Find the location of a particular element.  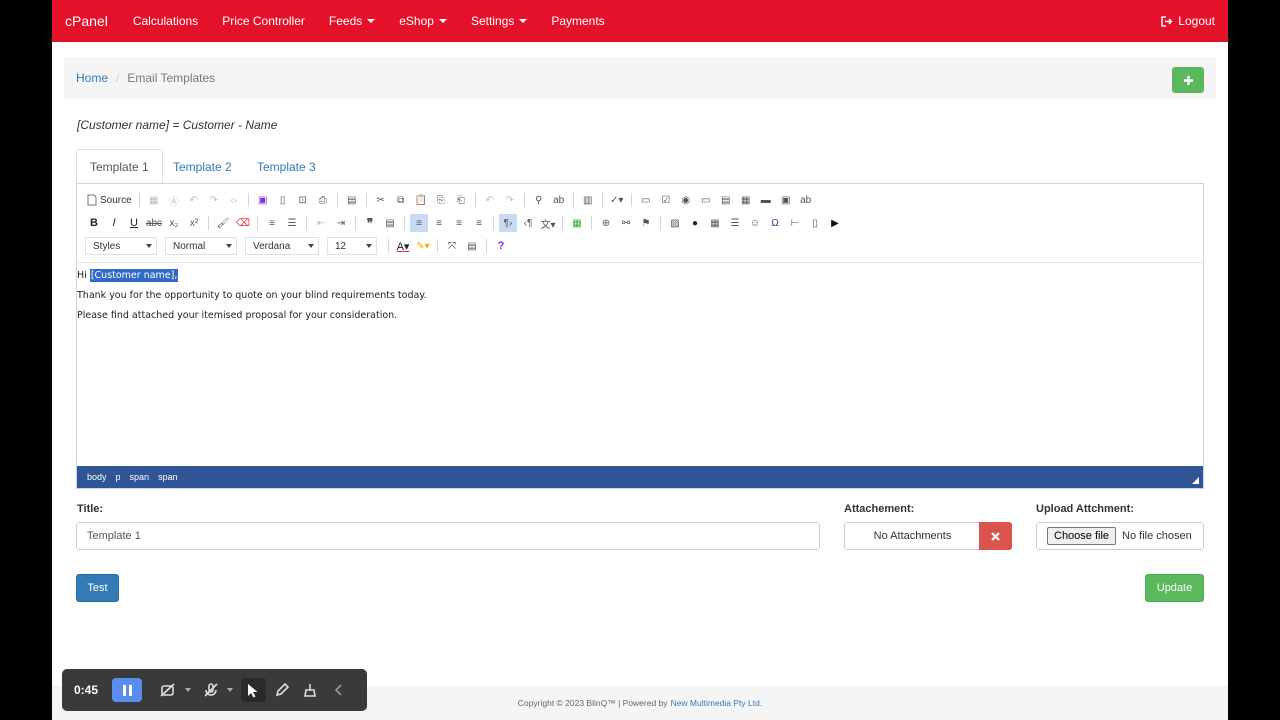

remove-format-icon: Ⓐ is located at coordinates (174, 200).